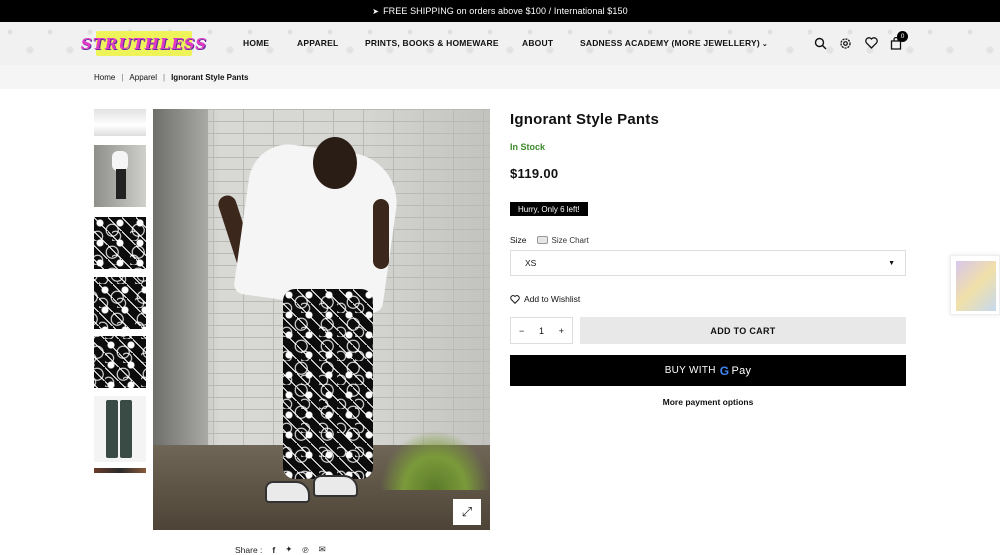 This screenshot has height=555, width=1000. Describe the element at coordinates (741, 370) in the screenshot. I see `gpay-label: Pay` at that location.